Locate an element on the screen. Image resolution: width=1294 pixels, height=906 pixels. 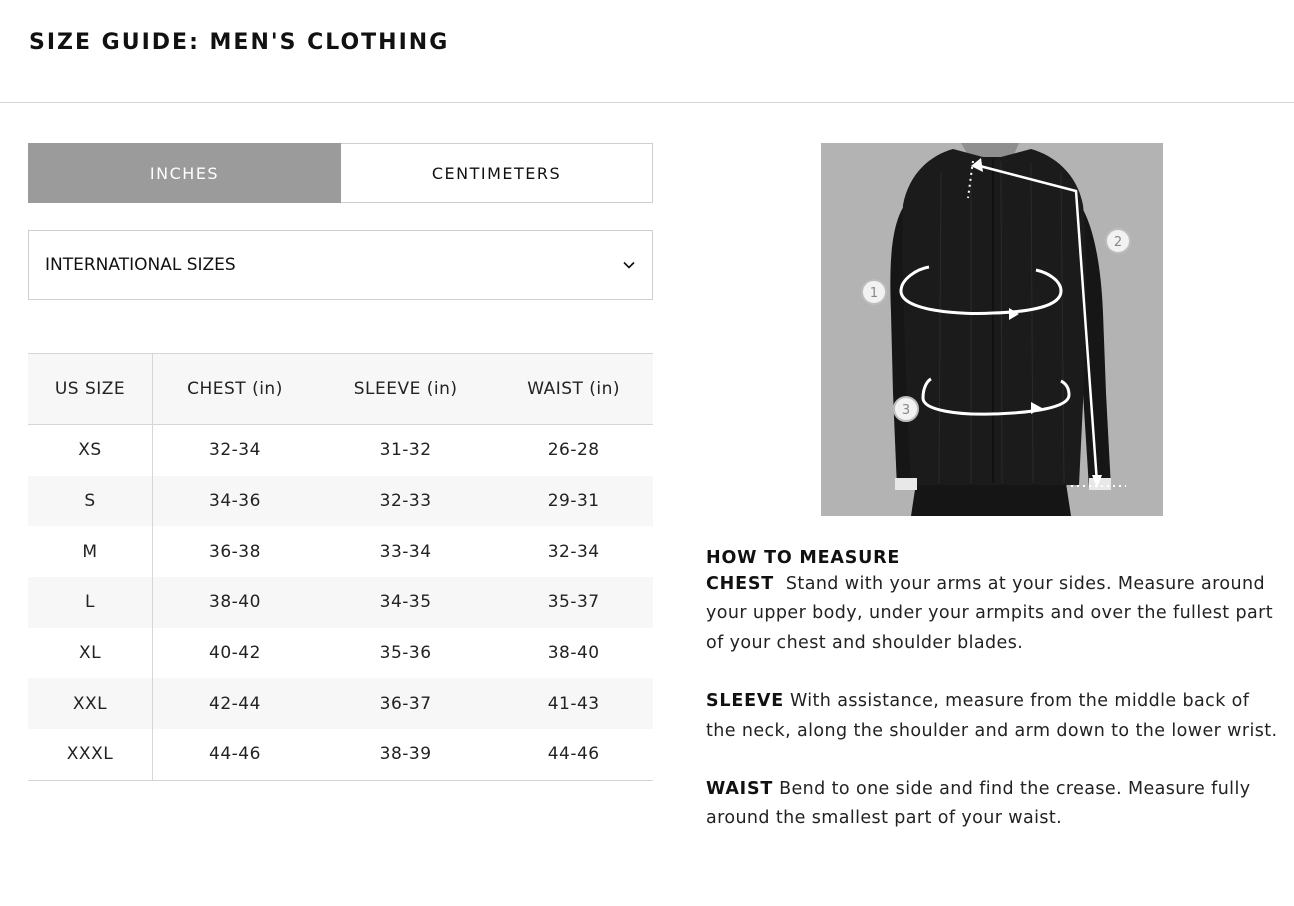
chest-cell: 42-44 is located at coordinates (234, 704).